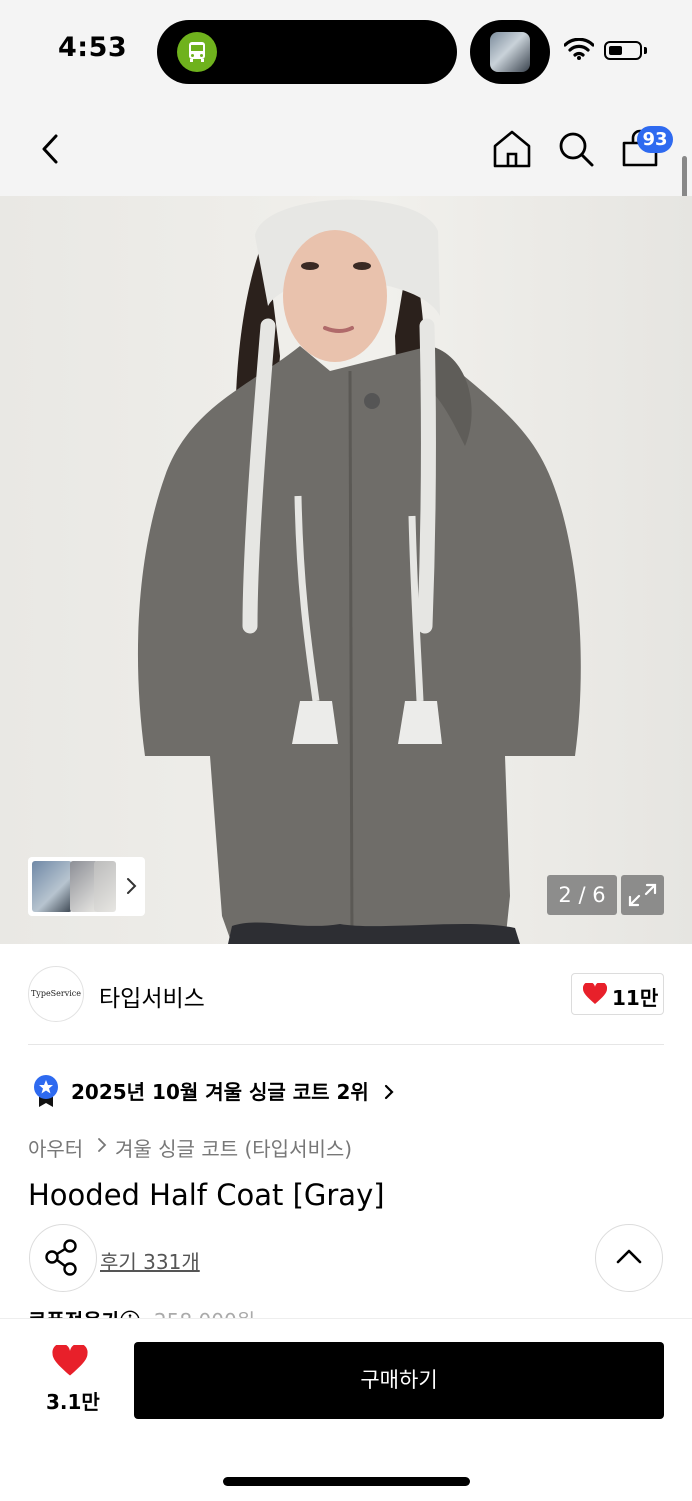  What do you see at coordinates (346, 1044) in the screenshot?
I see `divider` at bounding box center [346, 1044].